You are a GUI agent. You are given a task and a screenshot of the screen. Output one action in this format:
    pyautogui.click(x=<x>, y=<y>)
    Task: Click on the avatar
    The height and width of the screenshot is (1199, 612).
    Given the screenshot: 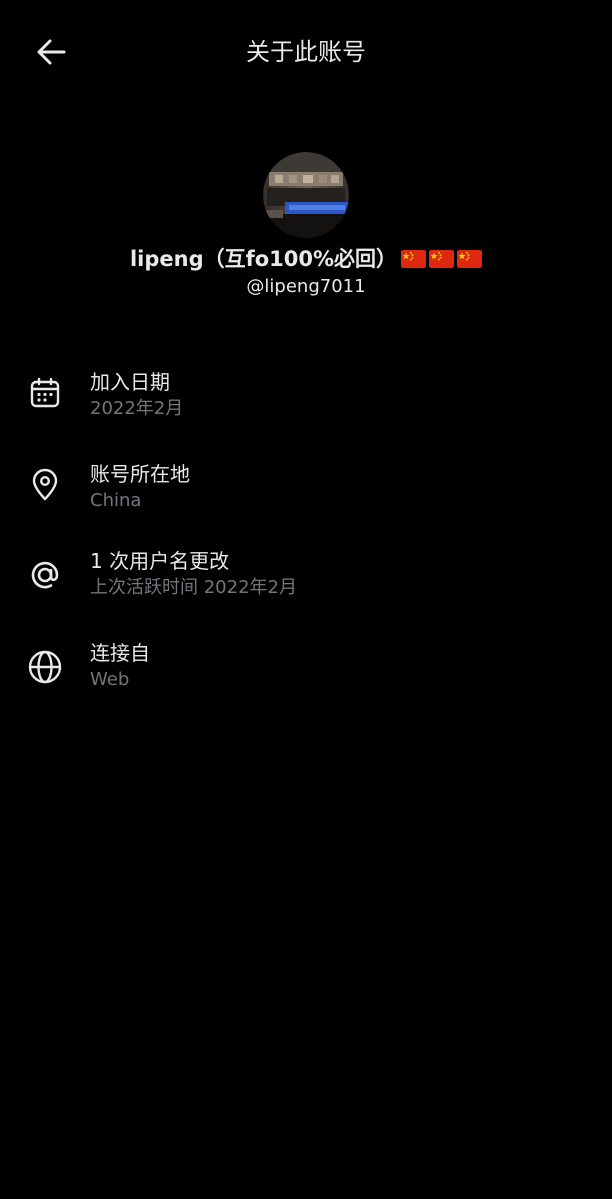 What is the action you would take?
    pyautogui.click(x=306, y=195)
    